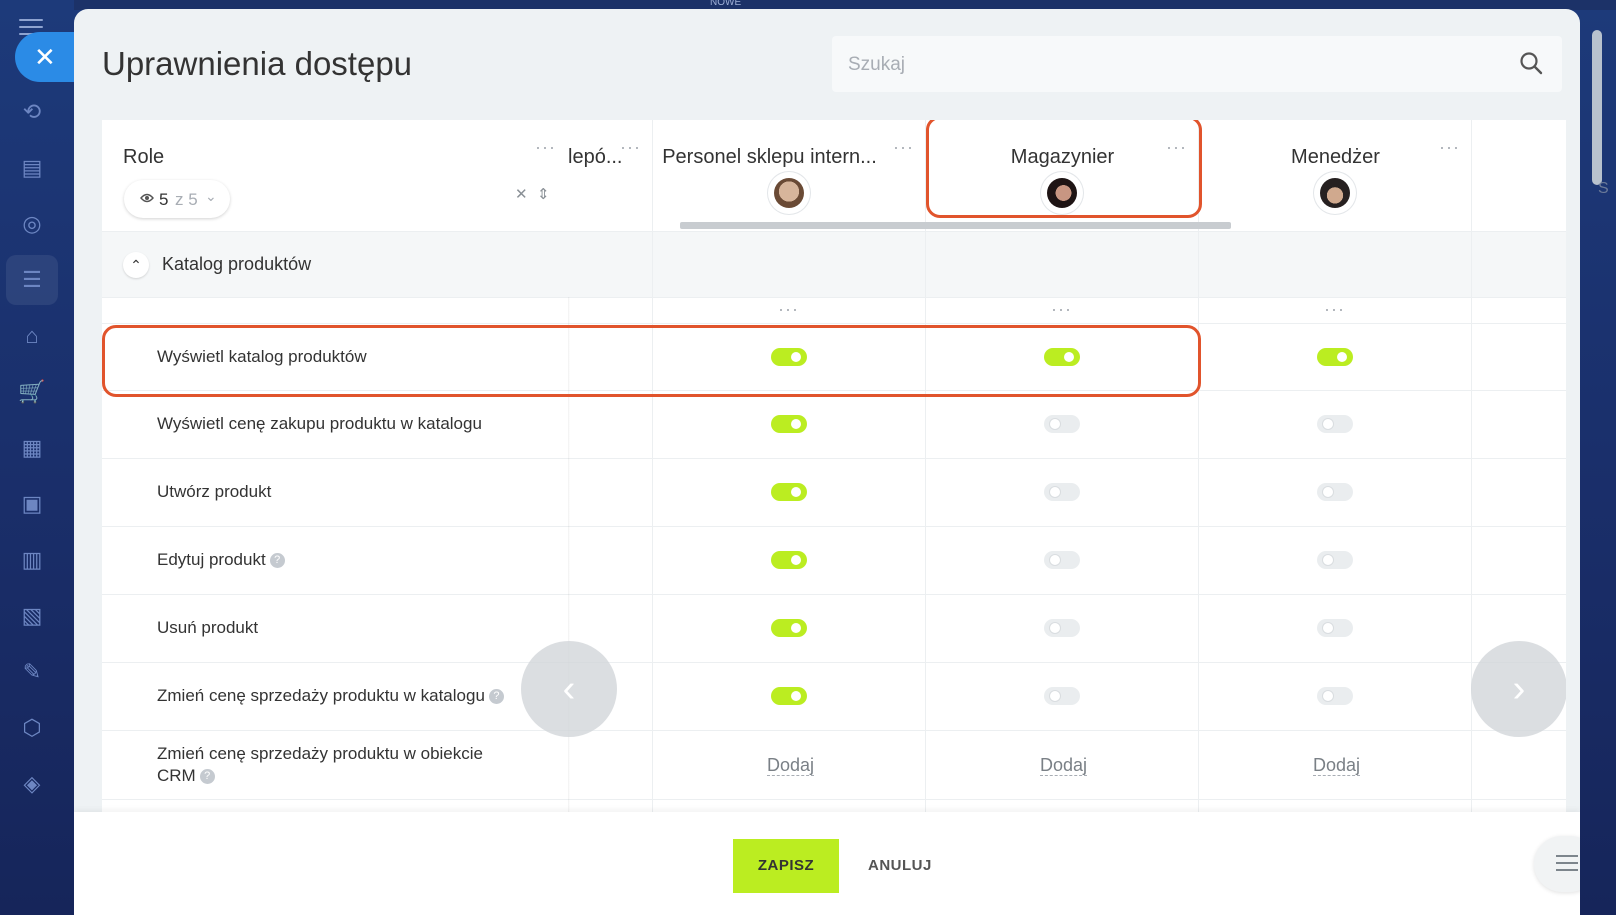 Image resolution: width=1616 pixels, height=915 pixels. I want to click on calendar-icon: ▣, so click(32, 504).